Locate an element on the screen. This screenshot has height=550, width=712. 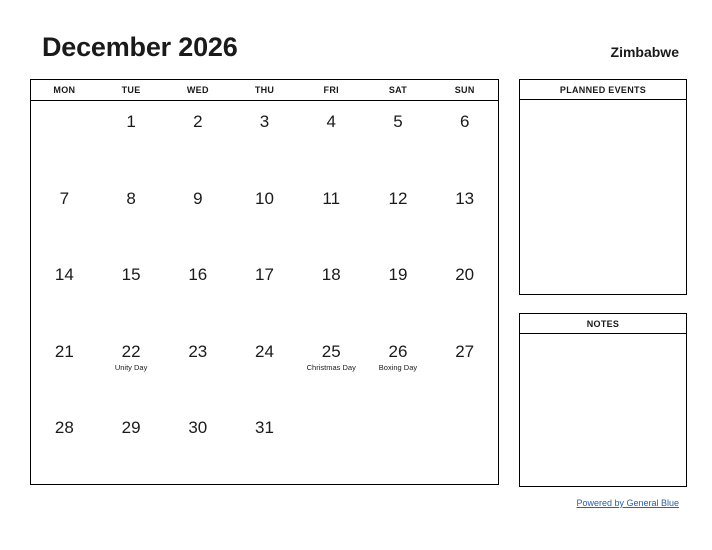
country-label: Zimbabwe is located at coordinates (644, 52).